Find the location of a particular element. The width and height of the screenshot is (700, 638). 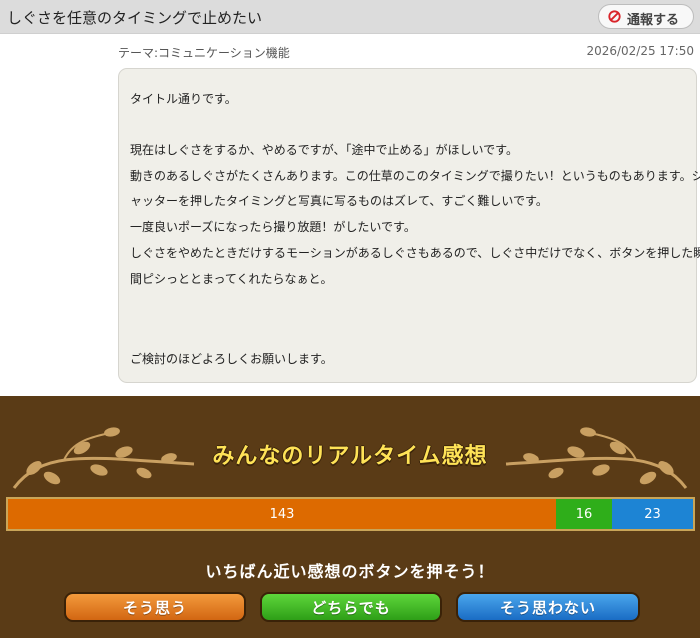

reaction-tally-bar: 143 16 23 is located at coordinates (350, 514).